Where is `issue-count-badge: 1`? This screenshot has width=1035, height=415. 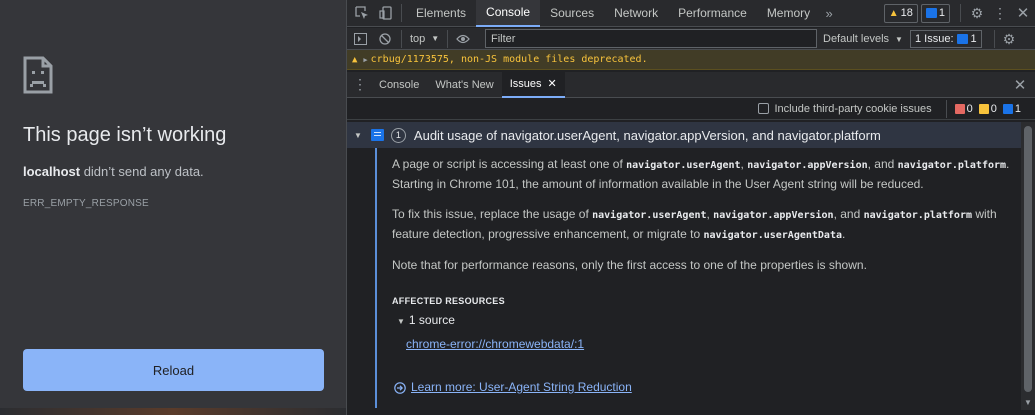
issue-count-badge: 1 is located at coordinates (398, 135).